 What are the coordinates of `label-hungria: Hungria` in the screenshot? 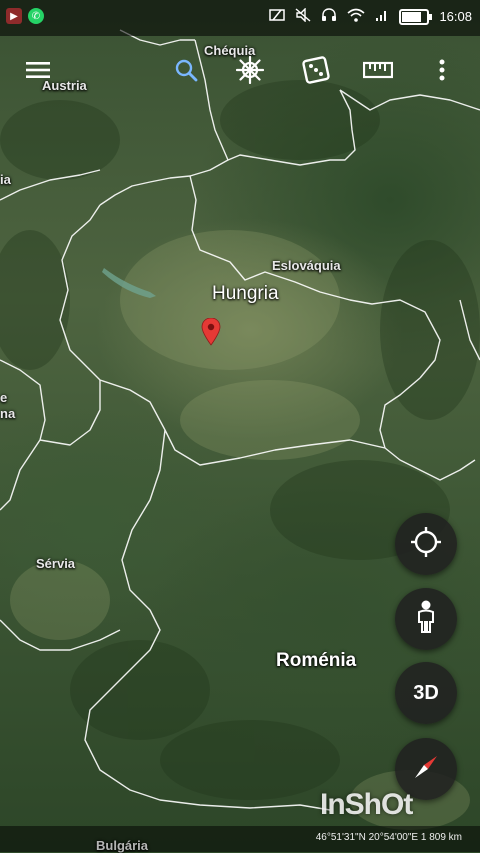 It's located at (245, 293).